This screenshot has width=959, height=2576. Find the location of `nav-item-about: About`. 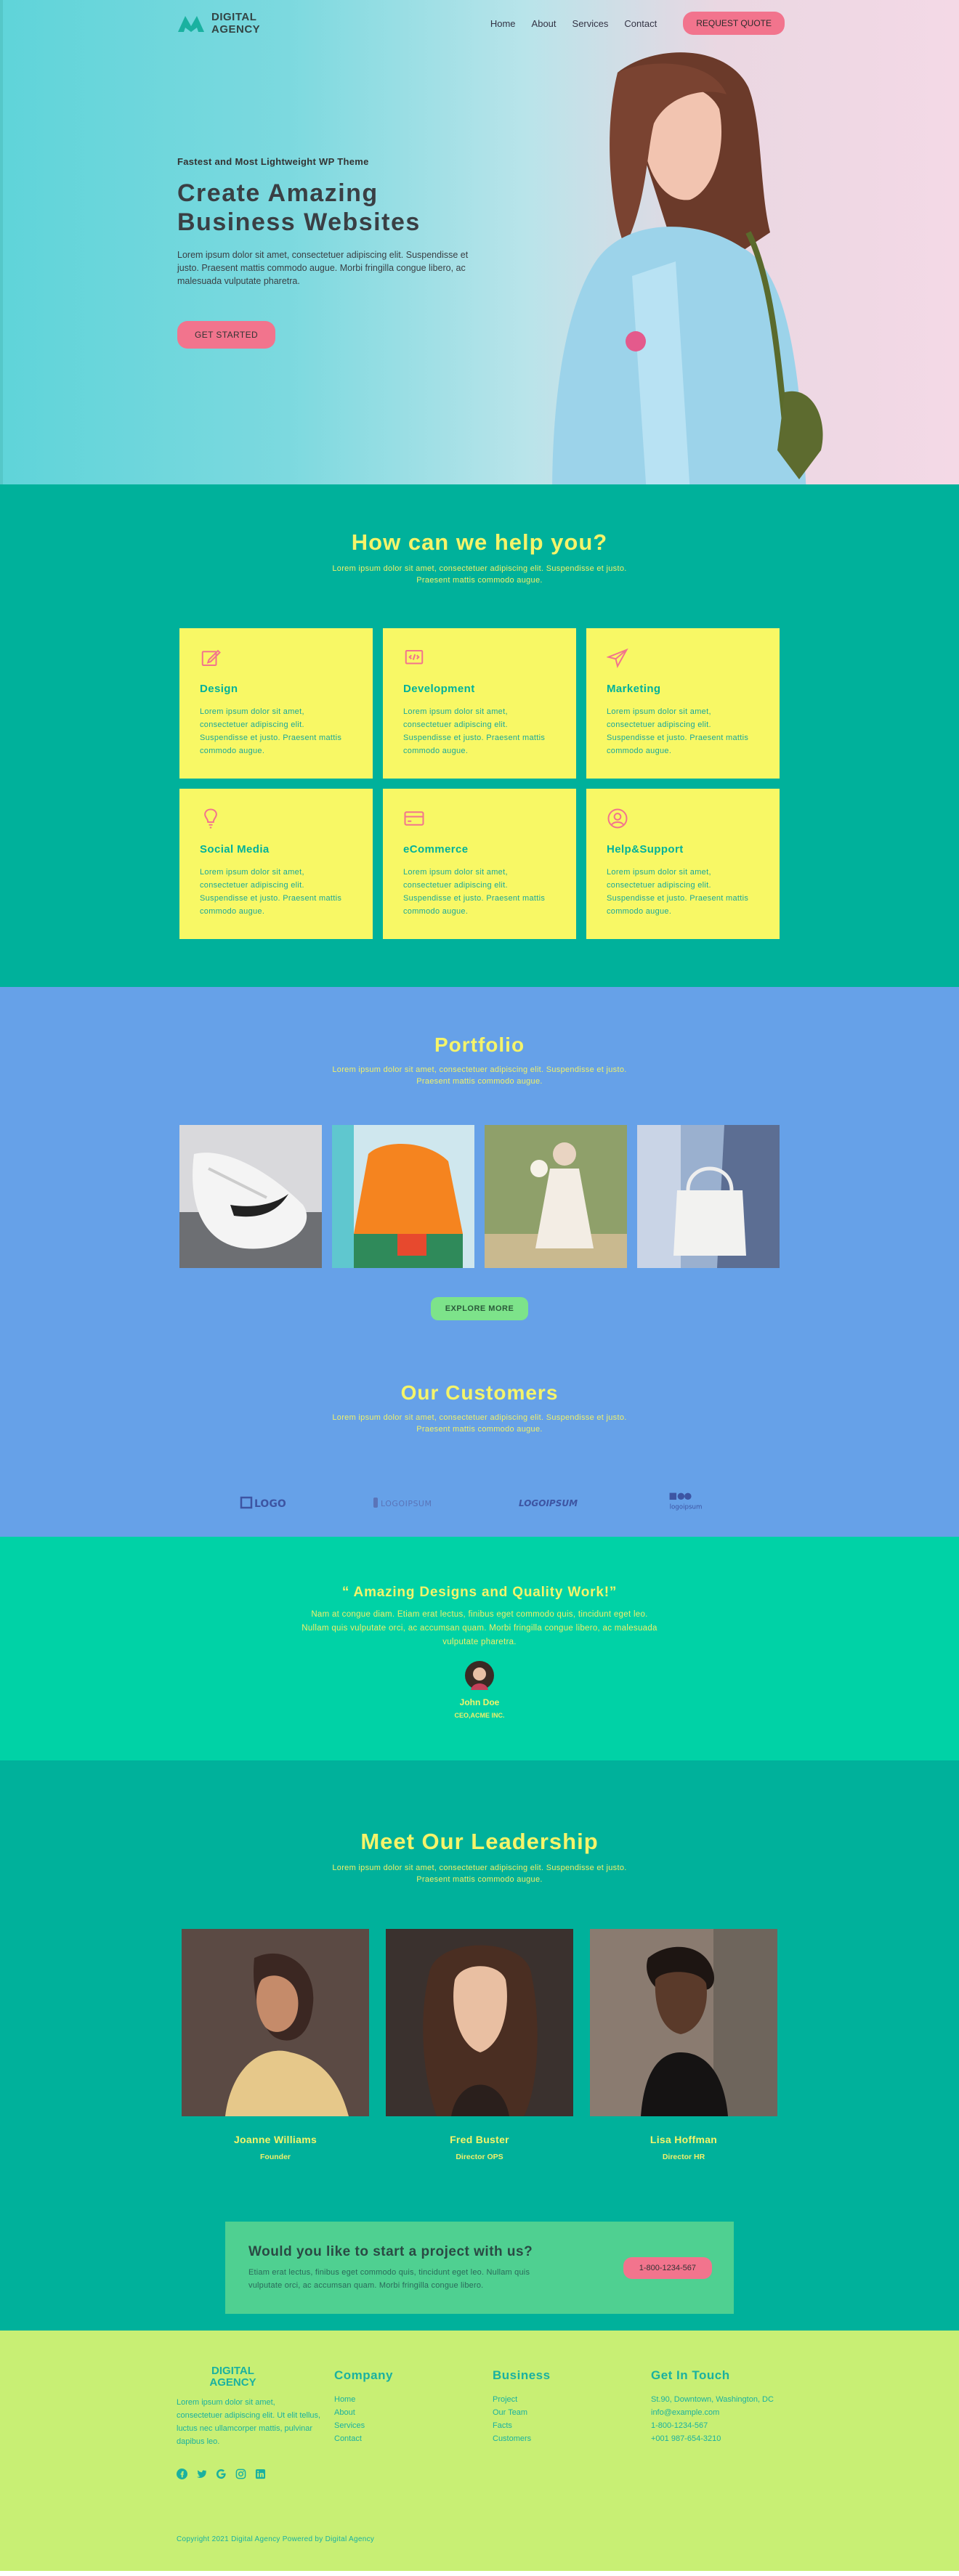

nav-item-about: About is located at coordinates (545, 24).